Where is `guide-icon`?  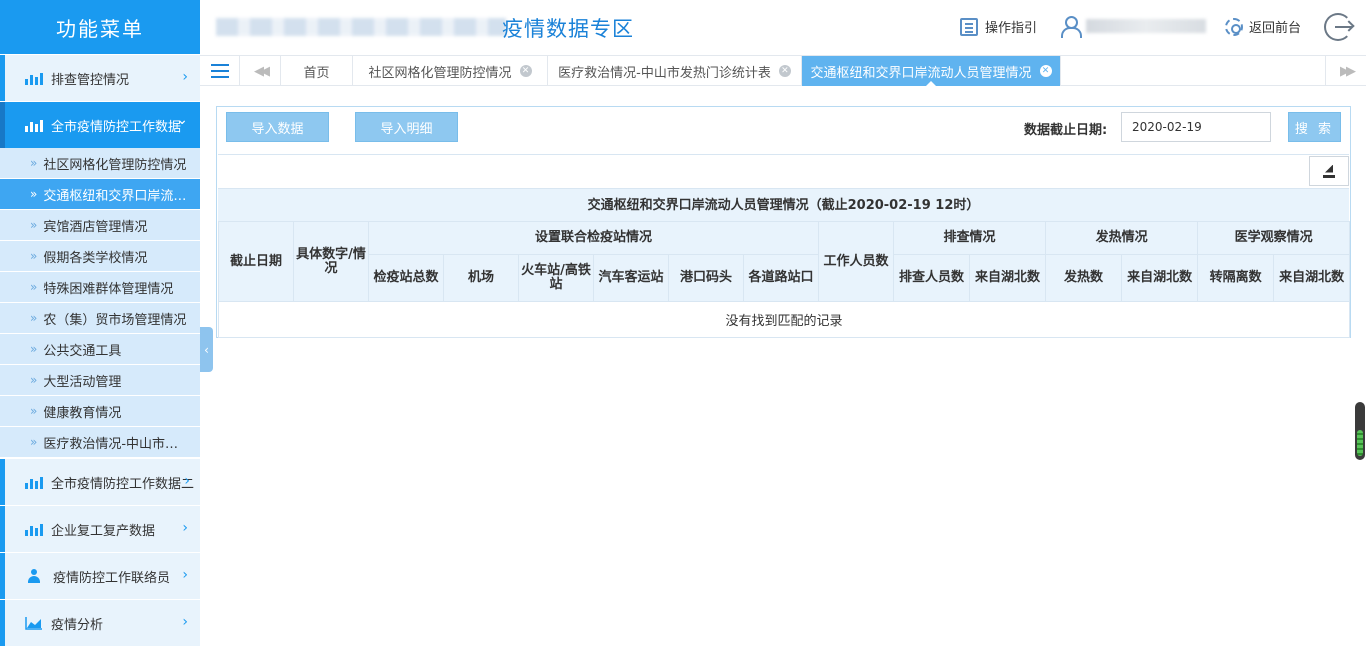 guide-icon is located at coordinates (969, 26).